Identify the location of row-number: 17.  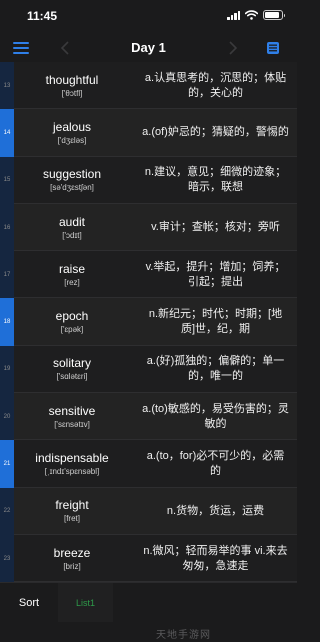
(7, 275).